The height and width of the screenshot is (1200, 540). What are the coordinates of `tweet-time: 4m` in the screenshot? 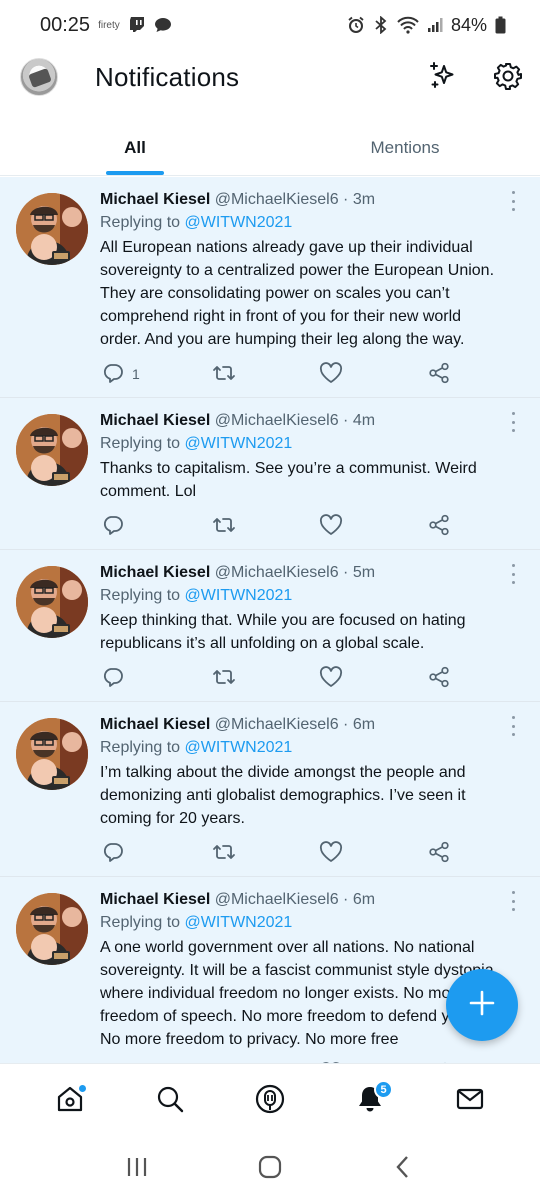 It's located at (364, 420).